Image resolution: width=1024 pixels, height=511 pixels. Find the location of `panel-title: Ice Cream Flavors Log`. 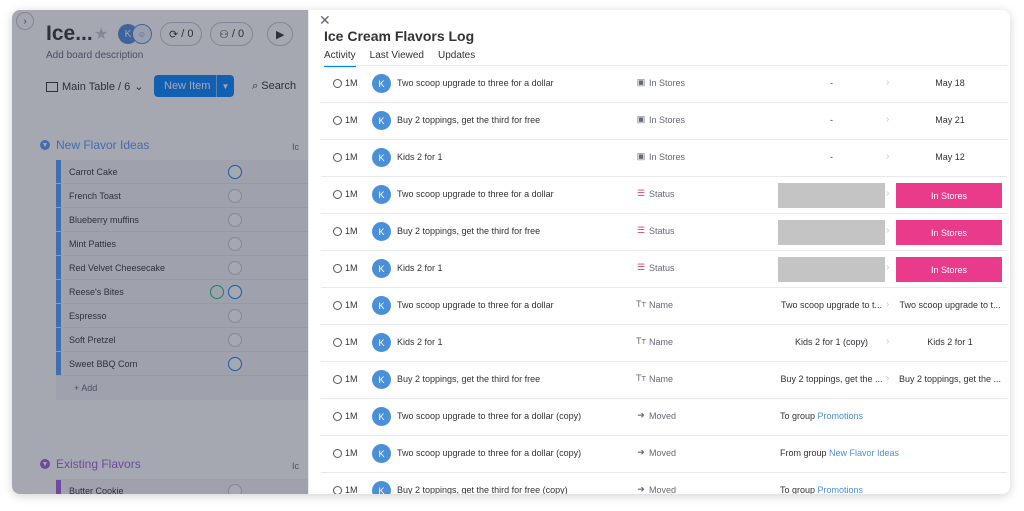

panel-title: Ice Cream Flavors Log is located at coordinates (399, 36).